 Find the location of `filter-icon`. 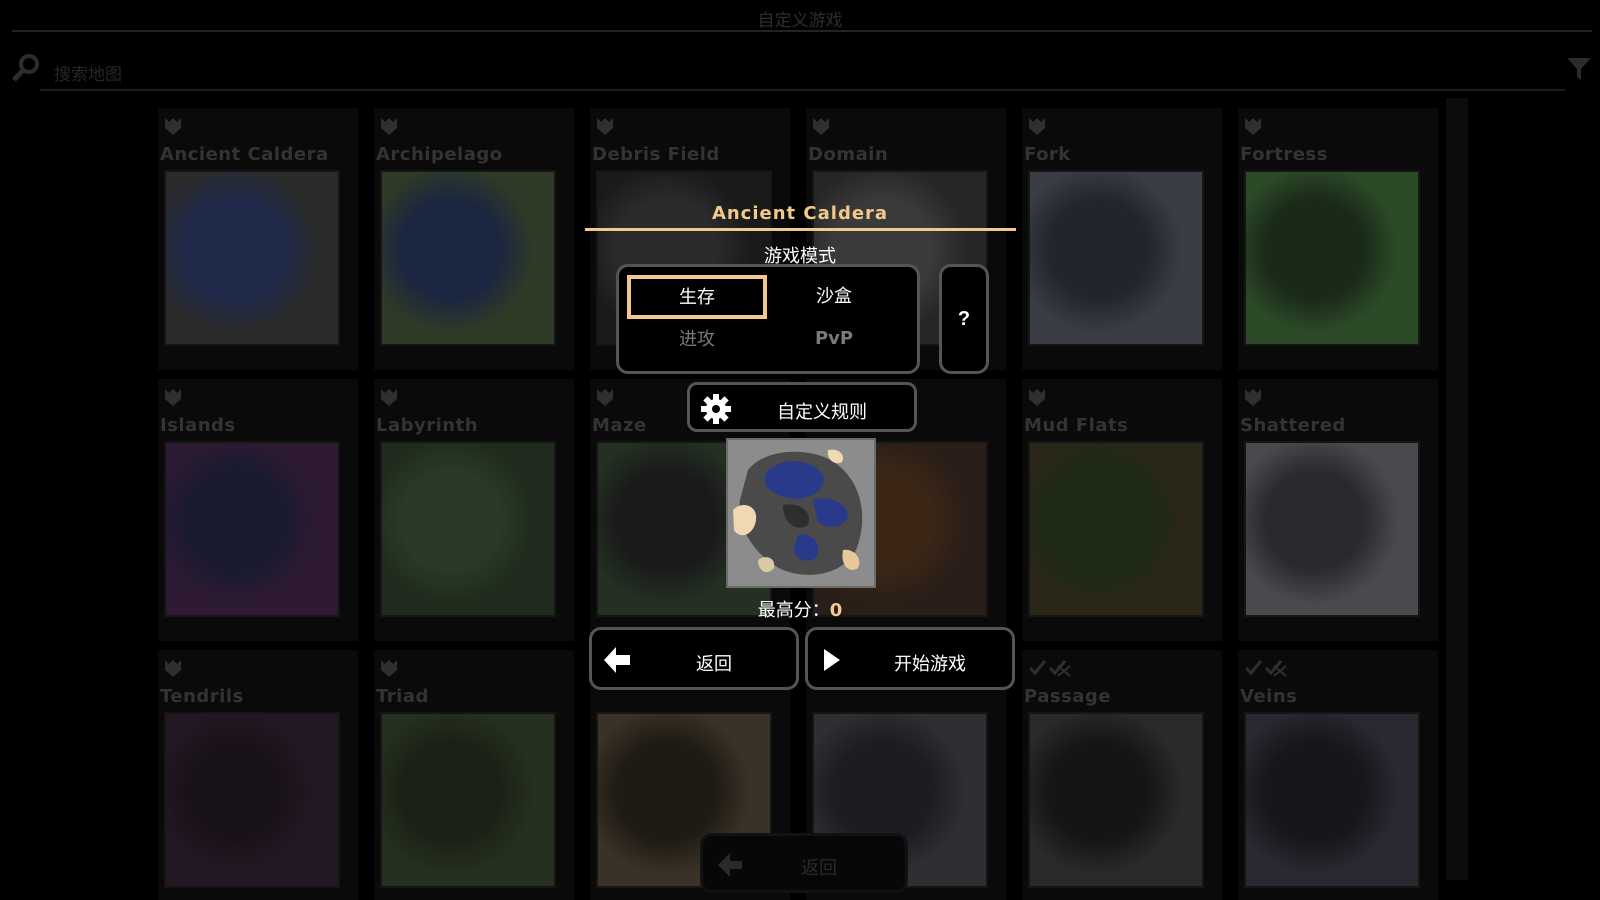

filter-icon is located at coordinates (1579, 69).